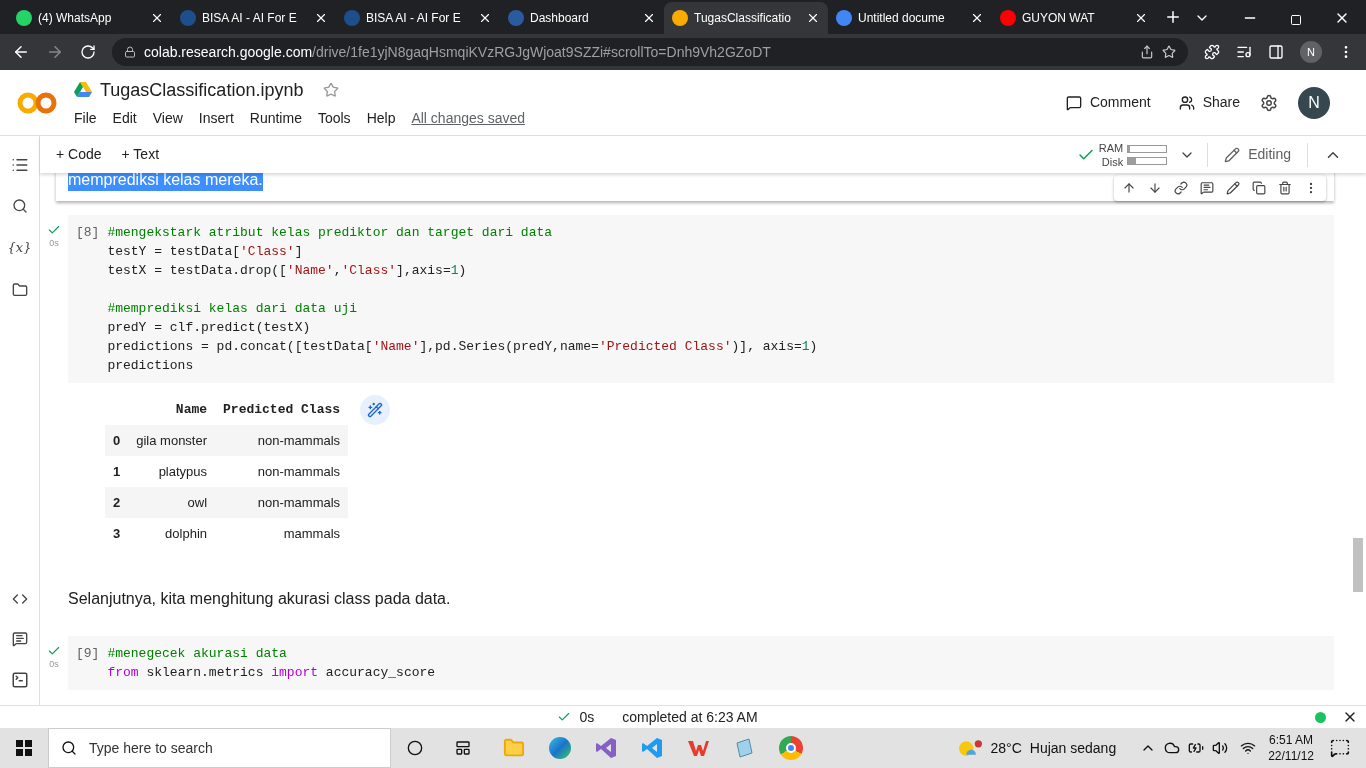 The height and width of the screenshot is (768, 1366). What do you see at coordinates (197, 653) in the screenshot?
I see `code-line: #menegecek akurasi data` at bounding box center [197, 653].